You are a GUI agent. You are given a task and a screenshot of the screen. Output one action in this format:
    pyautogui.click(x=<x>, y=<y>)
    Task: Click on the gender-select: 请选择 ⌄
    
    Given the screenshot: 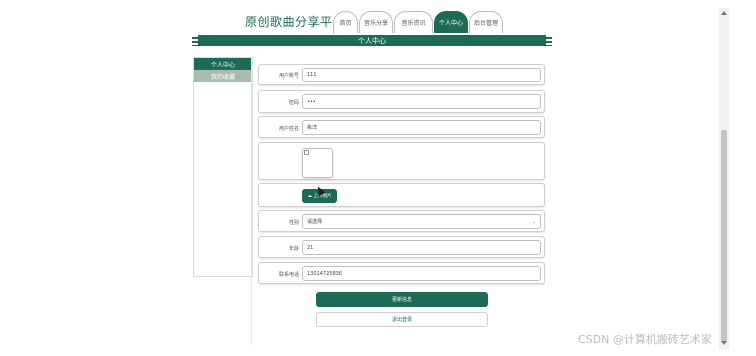 What is the action you would take?
    pyautogui.click(x=421, y=221)
    